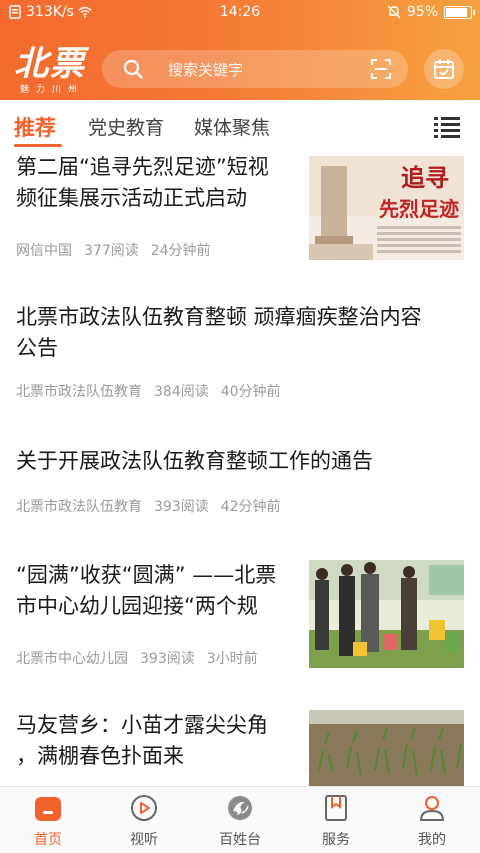 This screenshot has height=853, width=480. I want to click on news-title: 北票市政法队伍教育整顿 顽瘴痼疾整治内容 公告, so click(219, 332).